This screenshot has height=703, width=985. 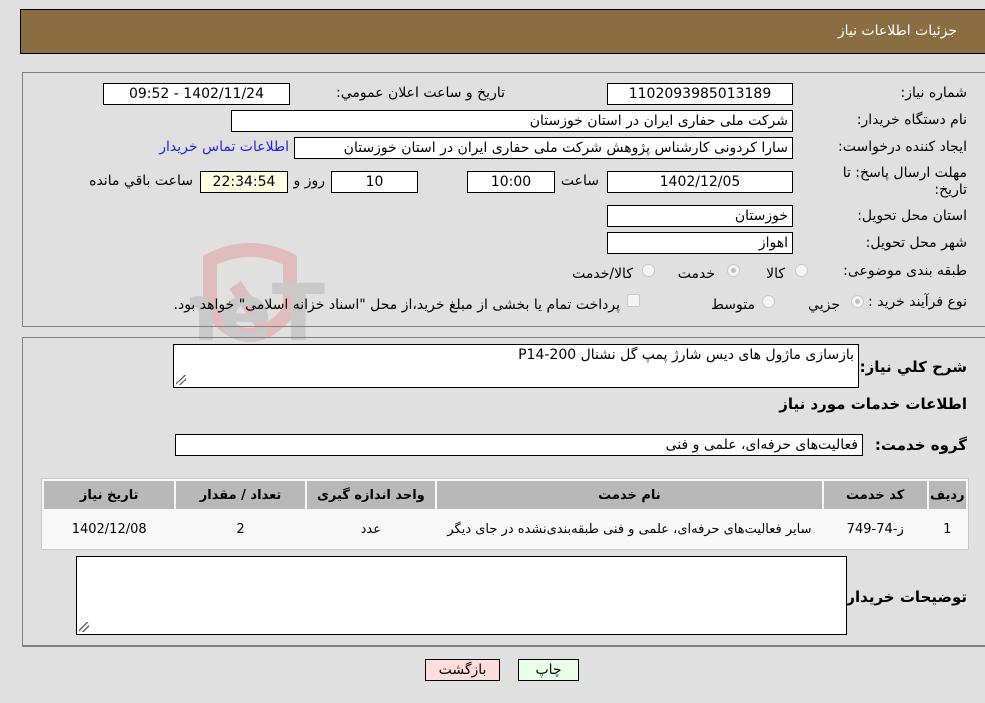 I want to click on col-header-unit: واحد اندازه گیری, so click(x=370, y=495).